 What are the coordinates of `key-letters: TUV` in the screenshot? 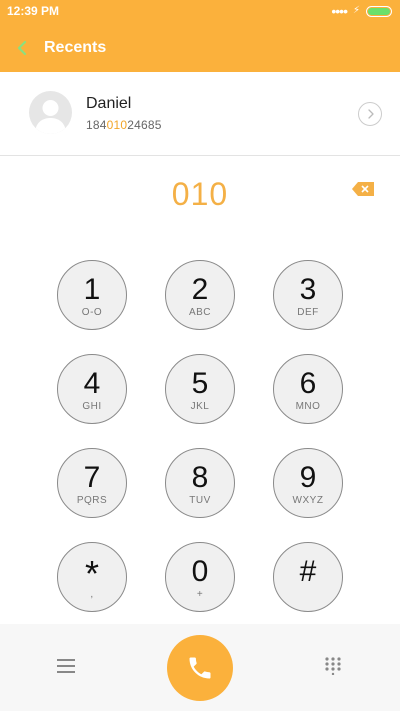 It's located at (200, 500).